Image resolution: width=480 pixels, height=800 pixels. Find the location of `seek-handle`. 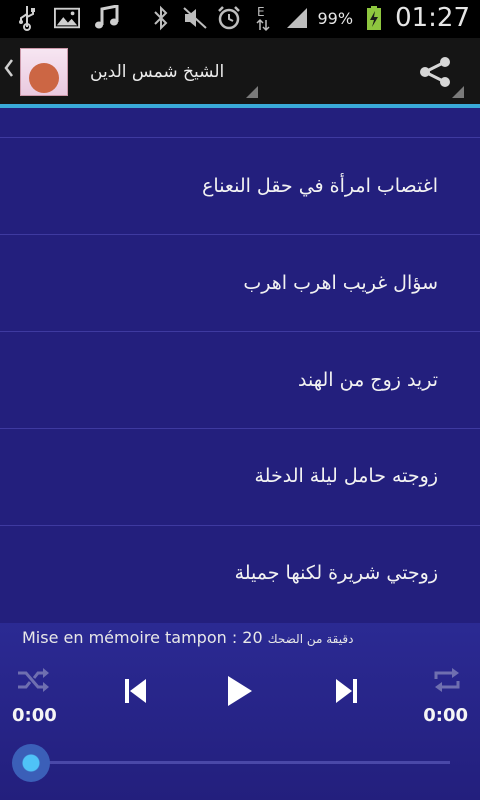

seek-handle is located at coordinates (31, 763).